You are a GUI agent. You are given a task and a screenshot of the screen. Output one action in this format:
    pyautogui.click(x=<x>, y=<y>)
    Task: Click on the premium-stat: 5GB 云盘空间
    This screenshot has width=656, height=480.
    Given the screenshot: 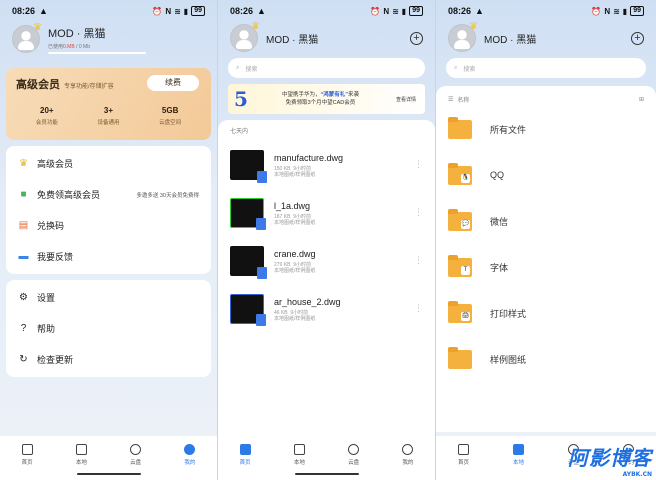 What is the action you would take?
    pyautogui.click(x=170, y=116)
    